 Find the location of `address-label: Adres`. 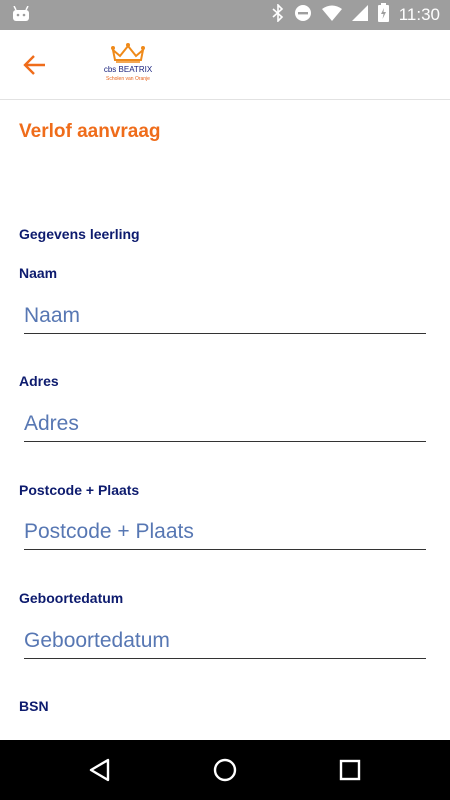

address-label: Adres is located at coordinates (39, 381).